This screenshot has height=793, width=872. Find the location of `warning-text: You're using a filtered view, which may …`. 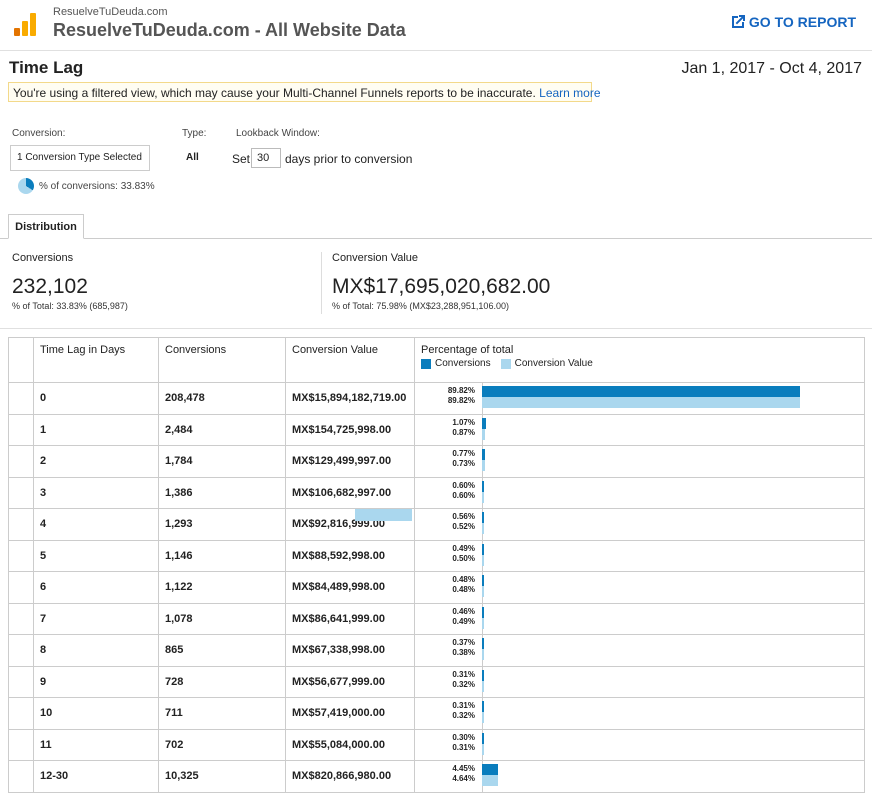

warning-text: You're using a filtered view, which may … is located at coordinates (274, 93).